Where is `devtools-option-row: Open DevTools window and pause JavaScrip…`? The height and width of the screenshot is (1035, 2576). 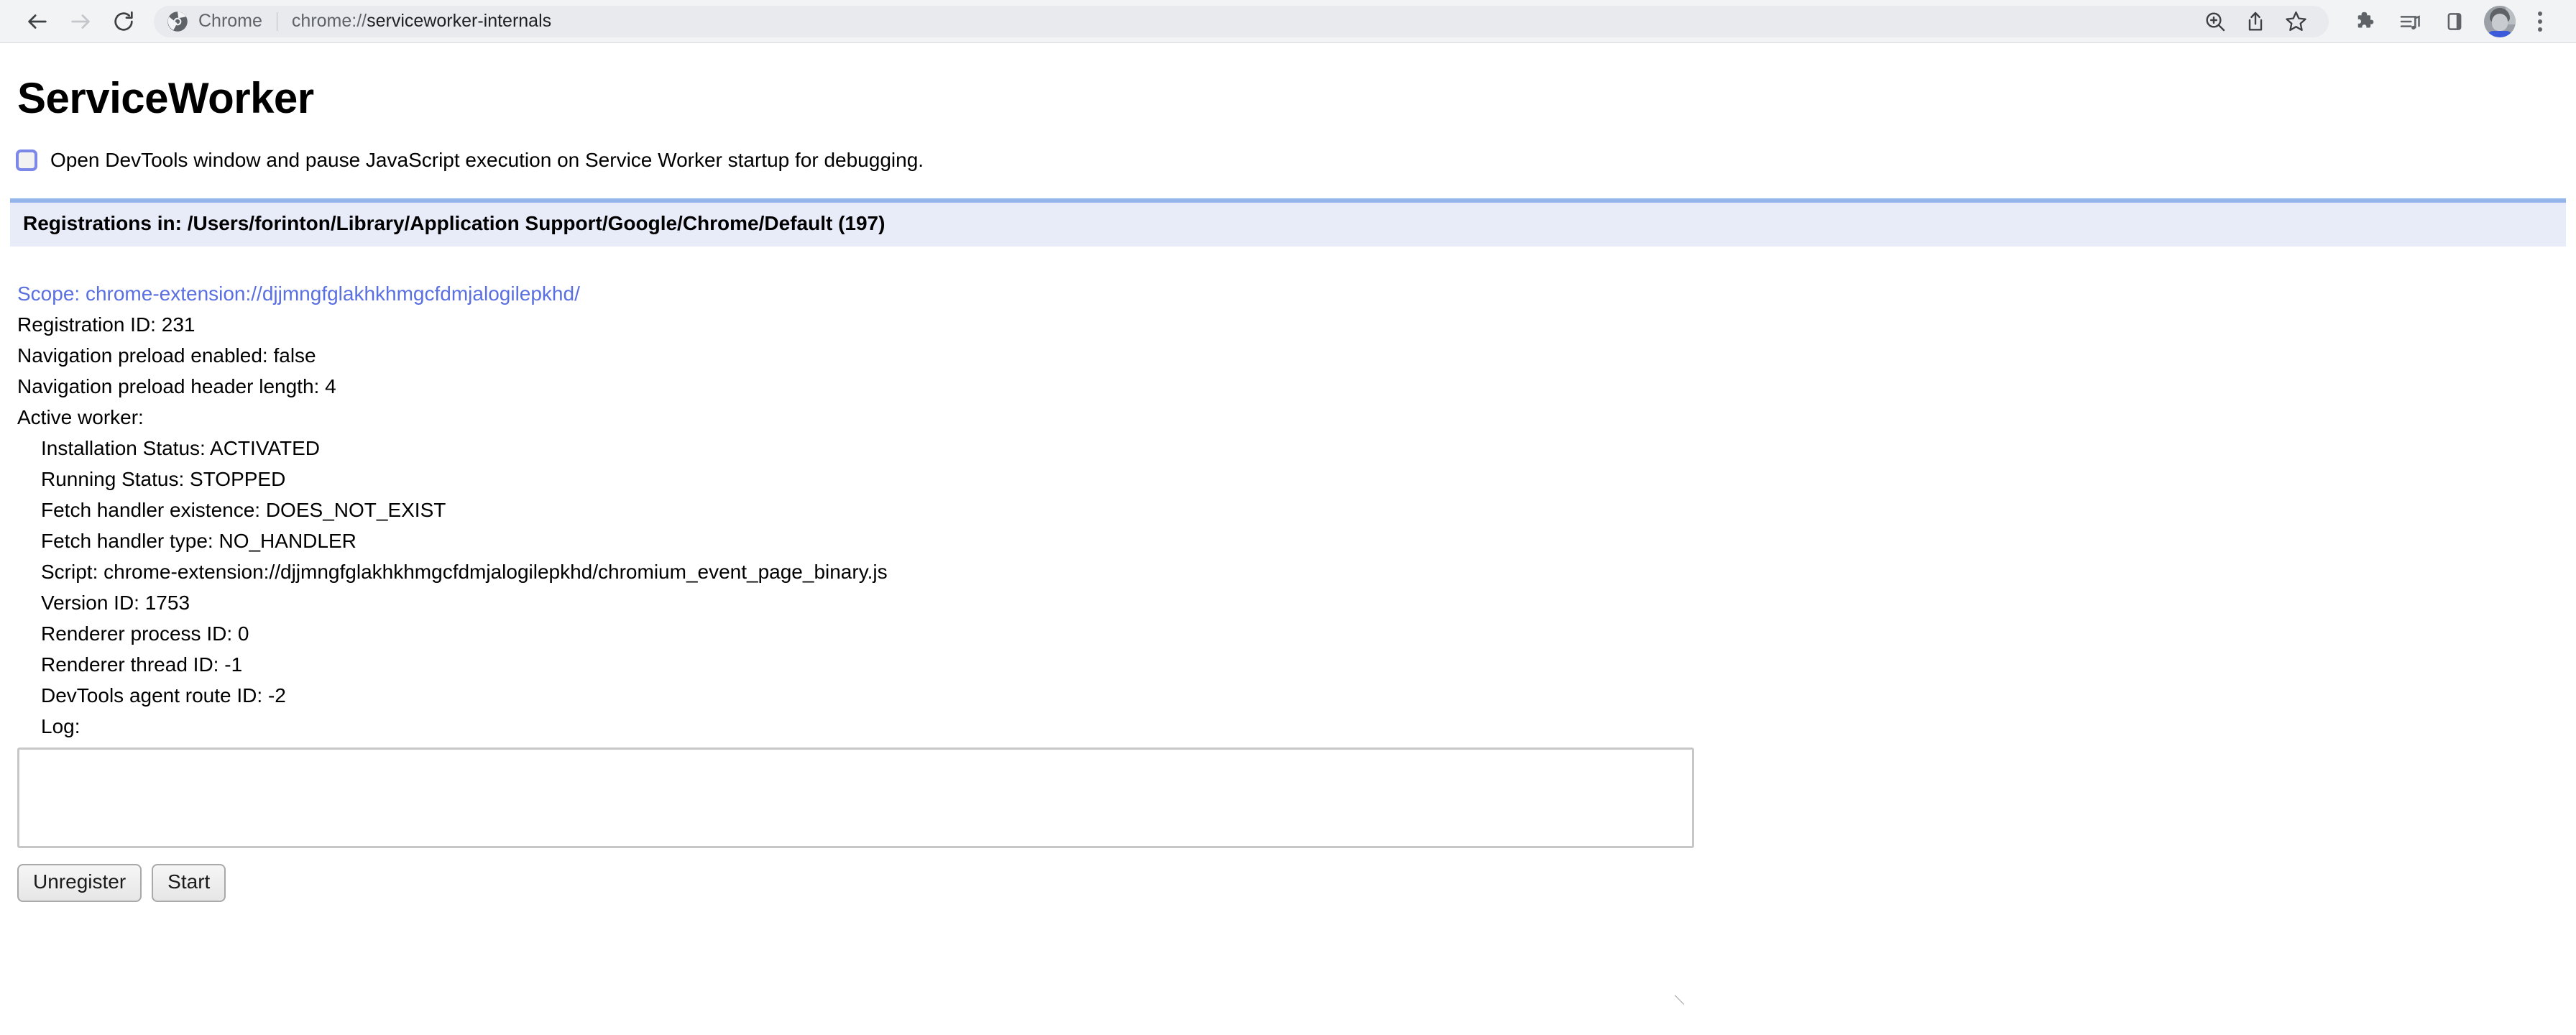
devtools-option-row: Open DevTools window and pause JavaScrip… is located at coordinates (1296, 160).